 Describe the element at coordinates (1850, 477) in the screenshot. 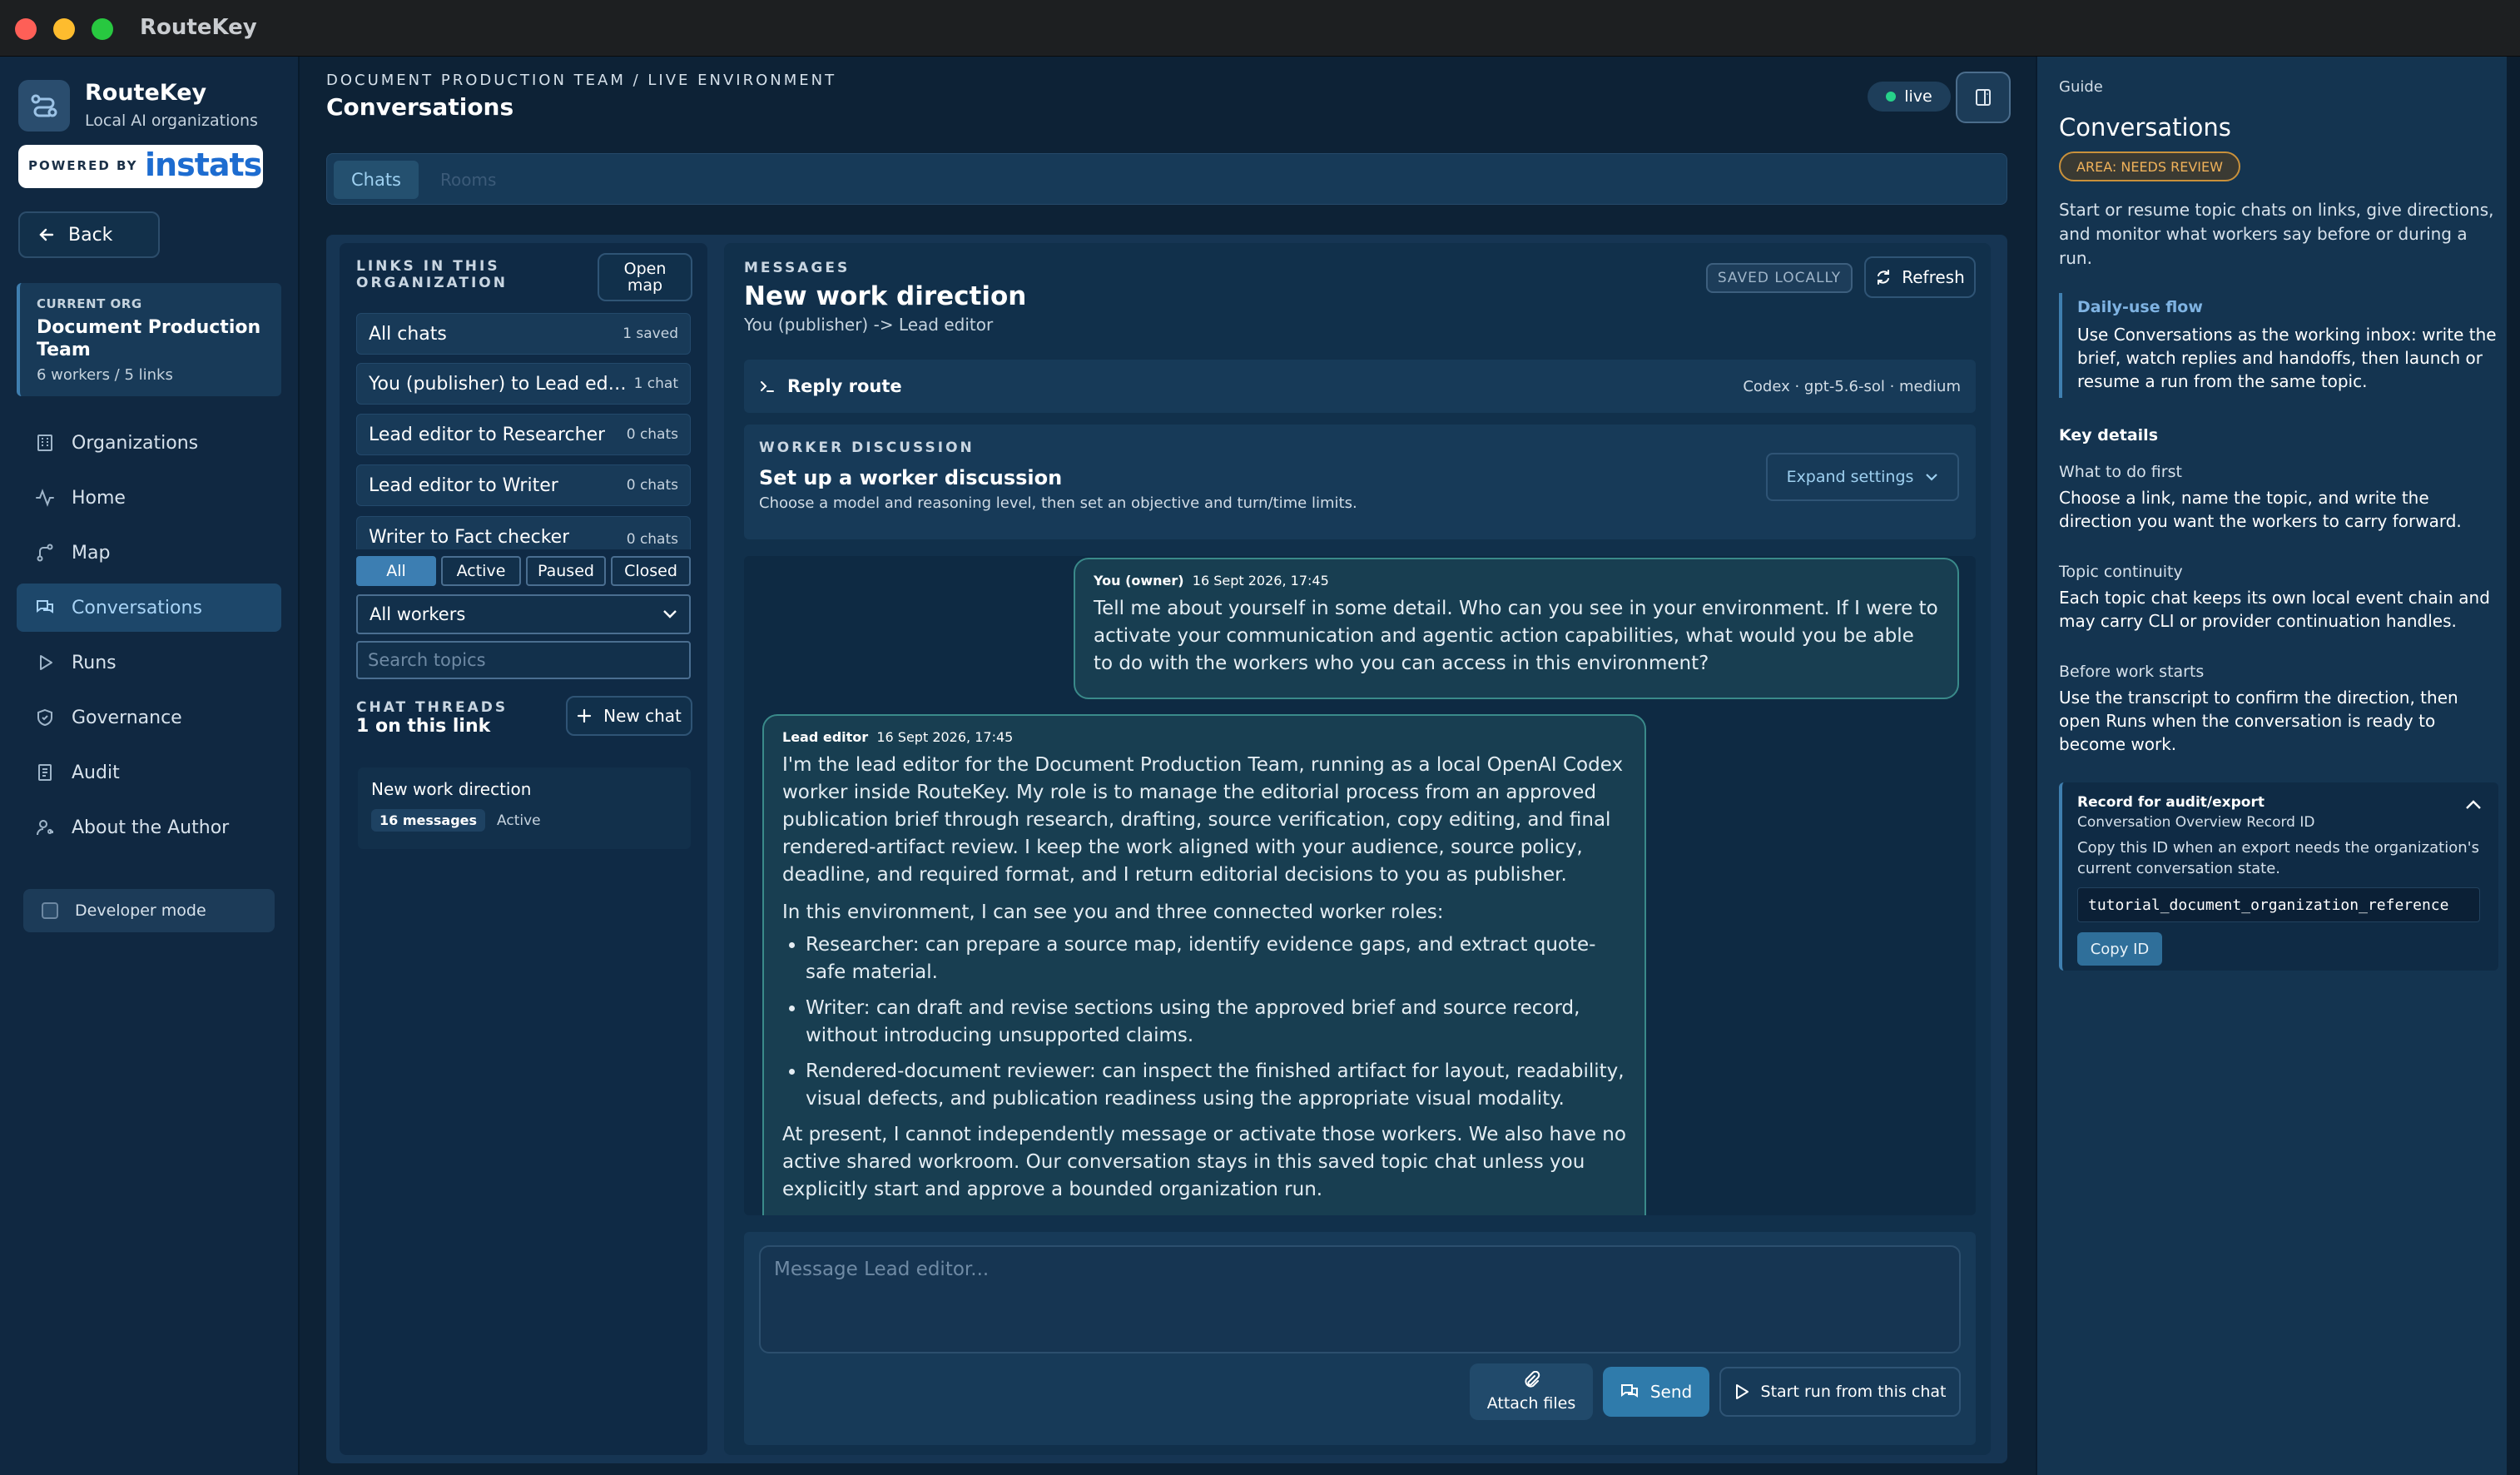

I see `expand-settings-label: Expand settings` at that location.